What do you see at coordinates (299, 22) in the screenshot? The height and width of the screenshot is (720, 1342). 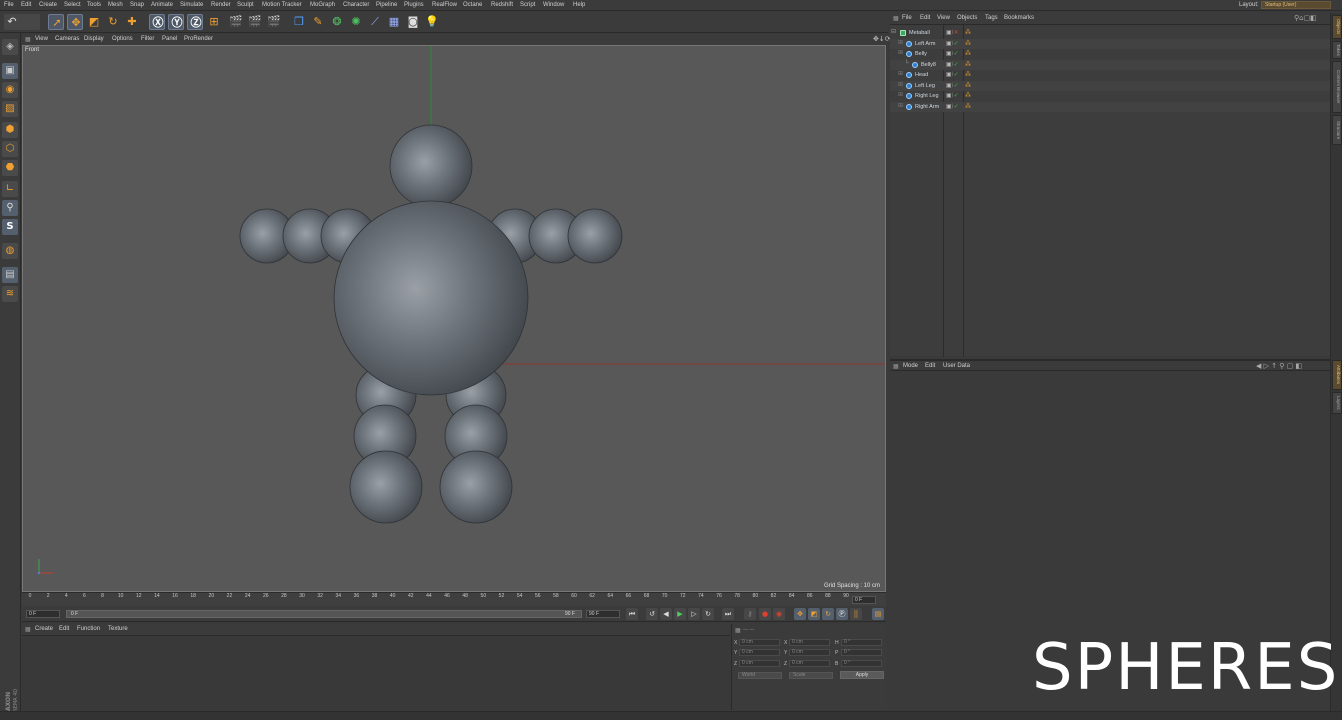 I see `cube-button: ❒` at bounding box center [299, 22].